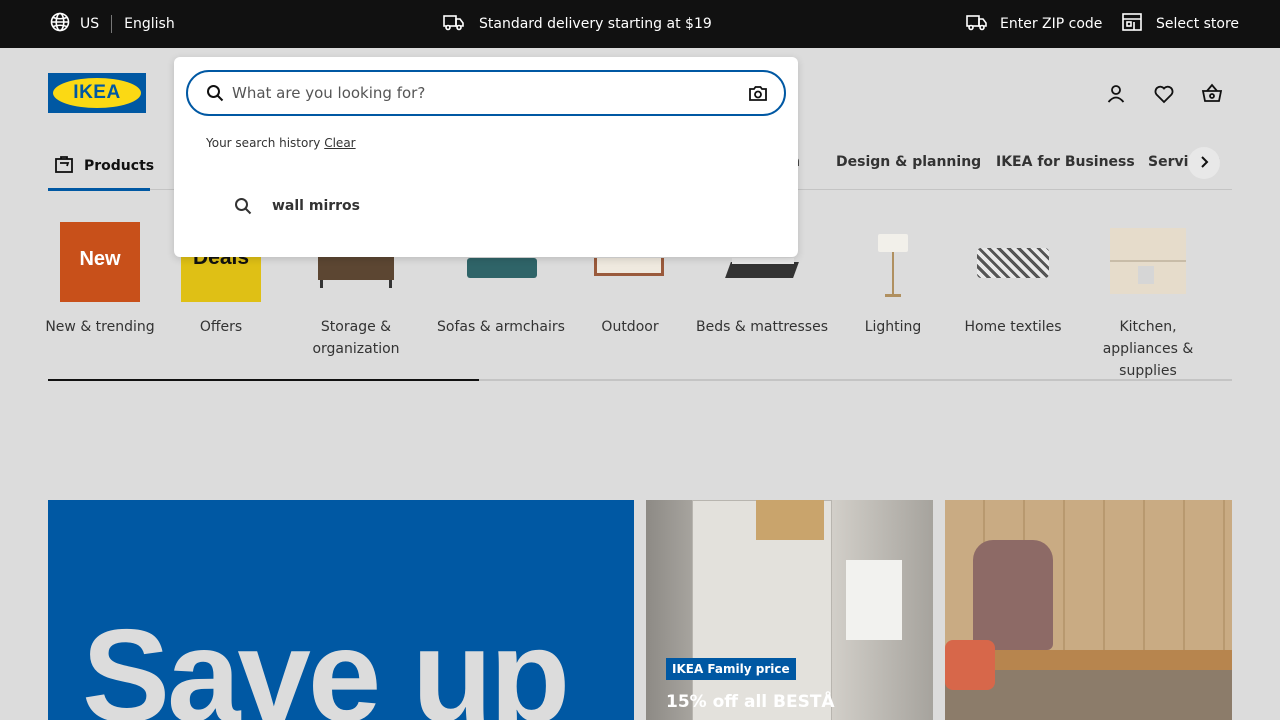  What do you see at coordinates (893, 327) in the screenshot?
I see `category-label: Lighting` at bounding box center [893, 327].